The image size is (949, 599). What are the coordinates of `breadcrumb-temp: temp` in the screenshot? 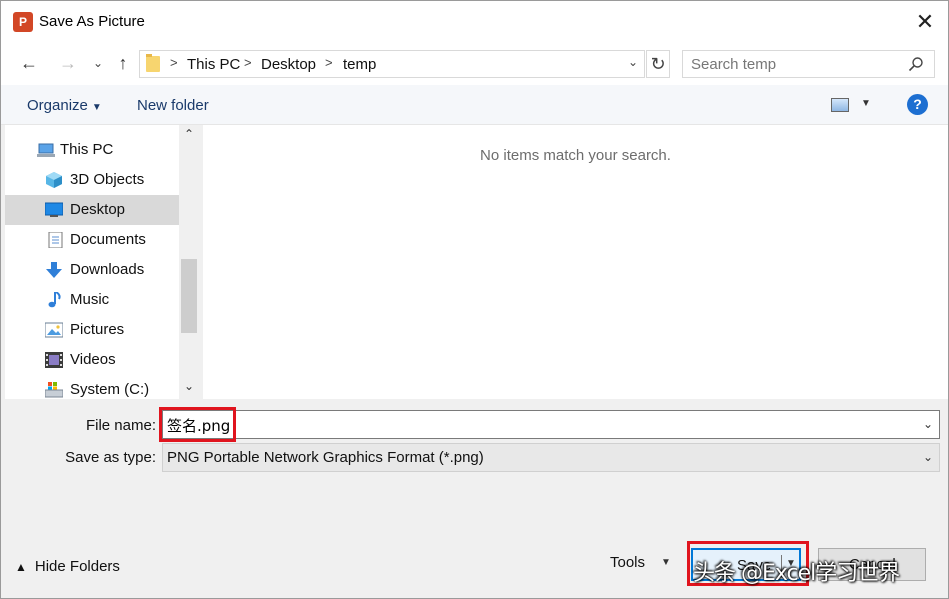 It's located at (359, 64).